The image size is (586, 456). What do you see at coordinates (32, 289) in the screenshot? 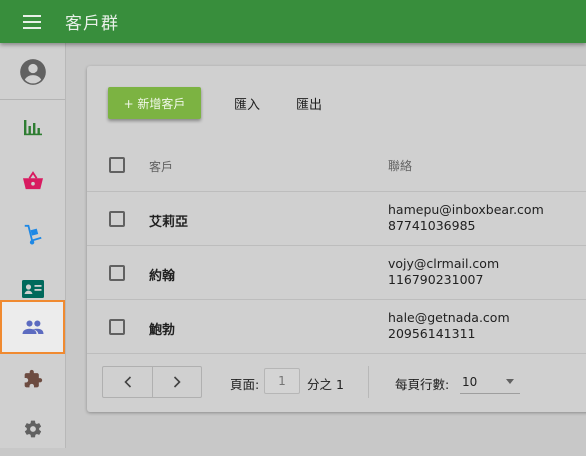
I see `contact-card-icon` at bounding box center [32, 289].